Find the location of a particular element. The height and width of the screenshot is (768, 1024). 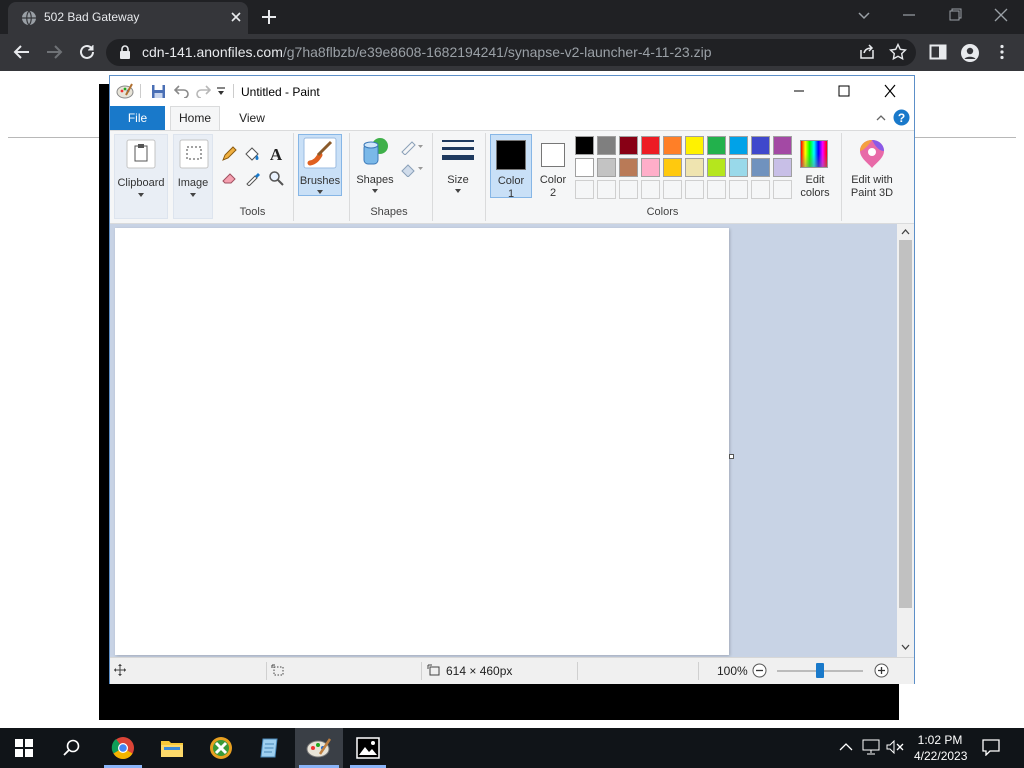

show-hidden-icons-icon is located at coordinates (846, 747).